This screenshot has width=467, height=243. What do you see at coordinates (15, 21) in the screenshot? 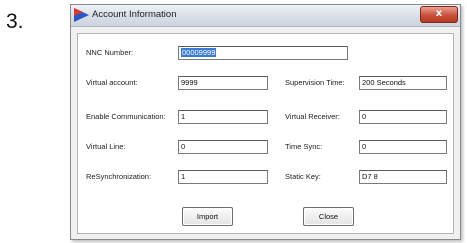
I see `step-number: 3.` at bounding box center [15, 21].